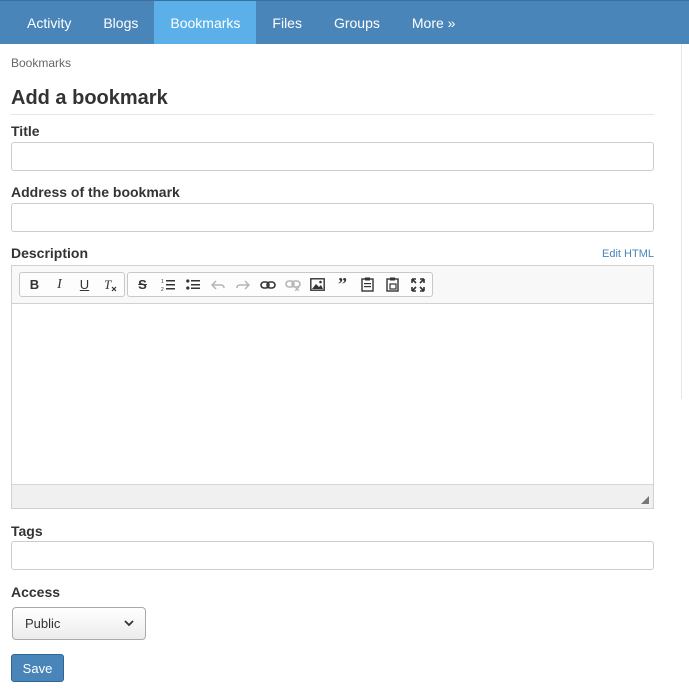  What do you see at coordinates (25, 131) in the screenshot?
I see `title-label: Title` at bounding box center [25, 131].